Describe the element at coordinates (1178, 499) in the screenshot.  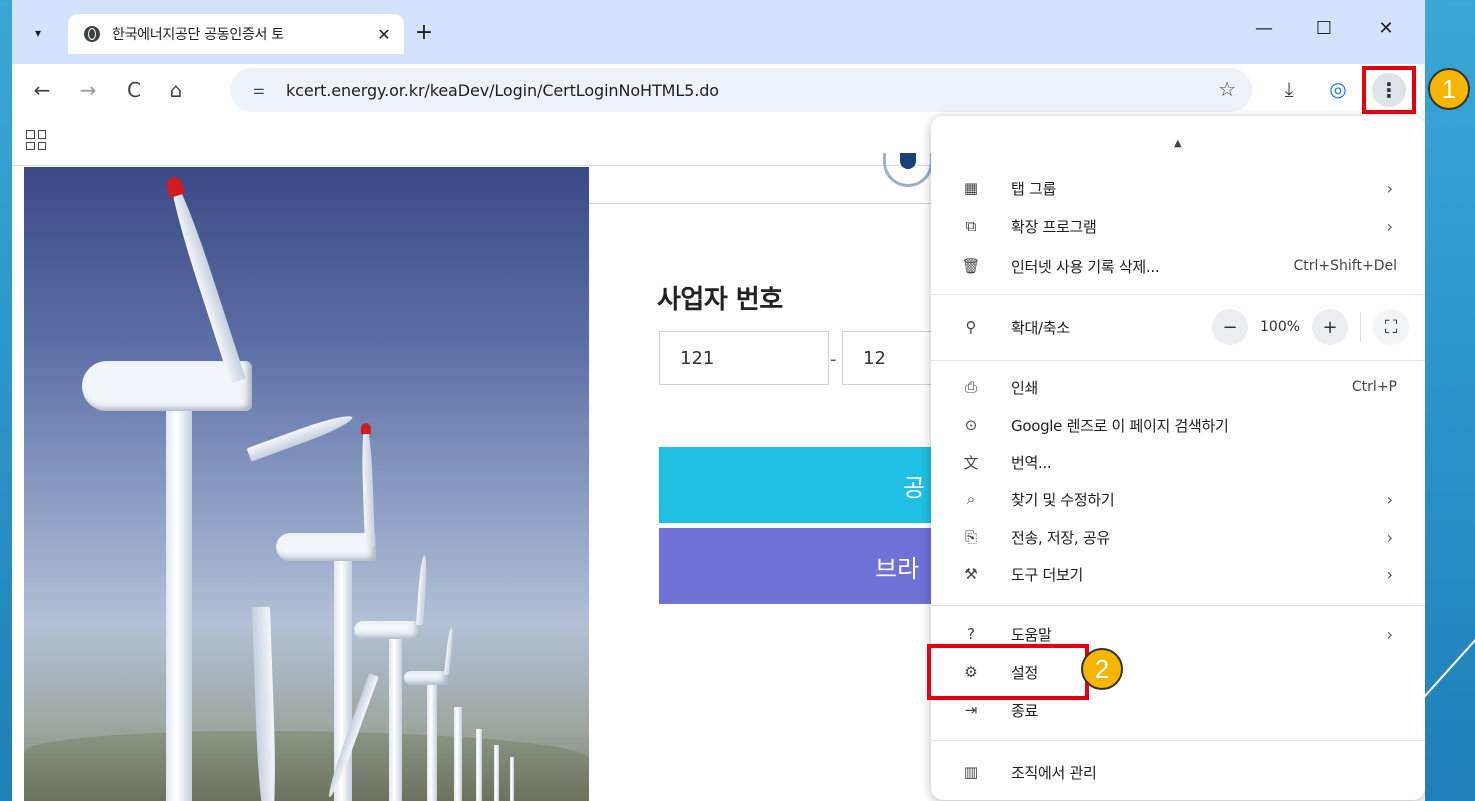
I see `menu-item-find-edit: ⌕ 찾기 및 수정하기 ›` at that location.